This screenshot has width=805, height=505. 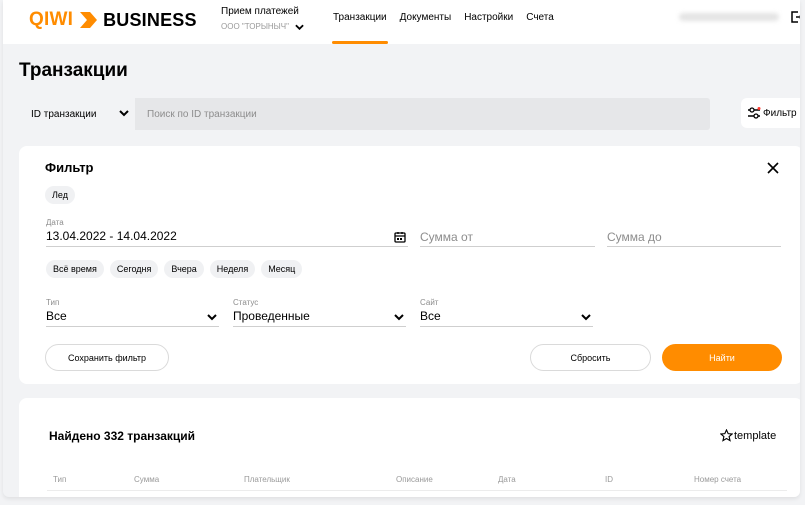 What do you see at coordinates (795, 17) in the screenshot?
I see `logout-icon` at bounding box center [795, 17].